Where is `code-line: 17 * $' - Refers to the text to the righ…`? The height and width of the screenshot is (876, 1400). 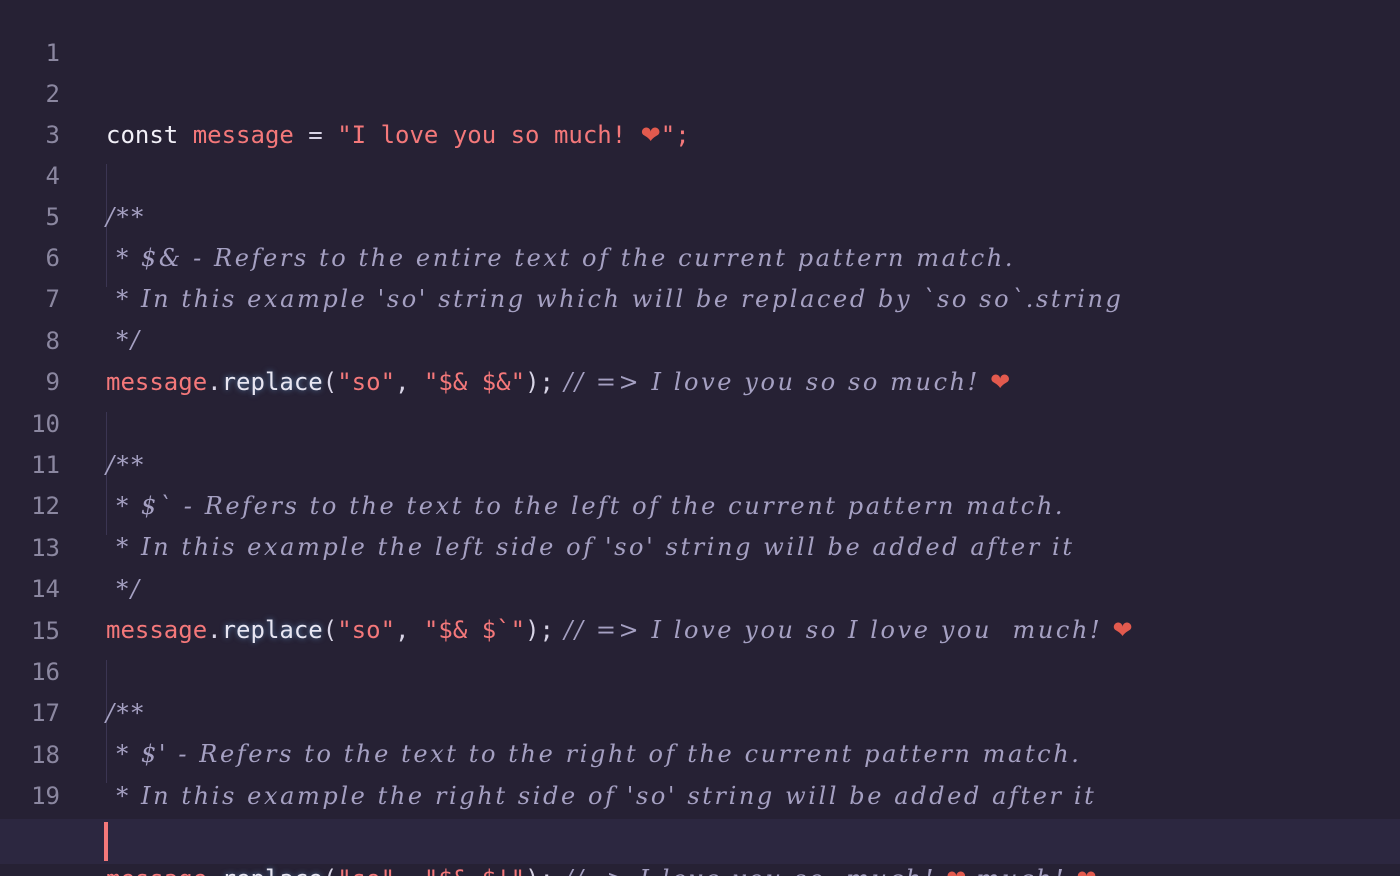 code-line: 17 * $' - Refers to the text to the righ… is located at coordinates (700, 710).